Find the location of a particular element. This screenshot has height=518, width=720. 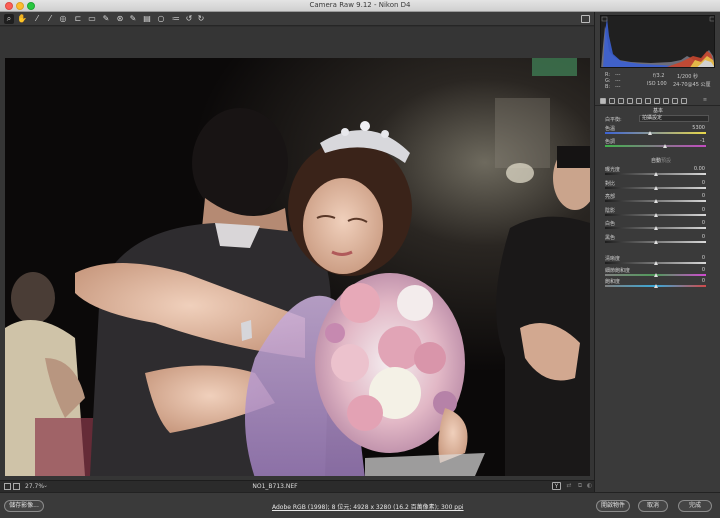

preview-footer: 27.7% ⌄ NO1_B713.NEF Y ⇄ ⧉ ◐ is located at coordinates (297, 486).